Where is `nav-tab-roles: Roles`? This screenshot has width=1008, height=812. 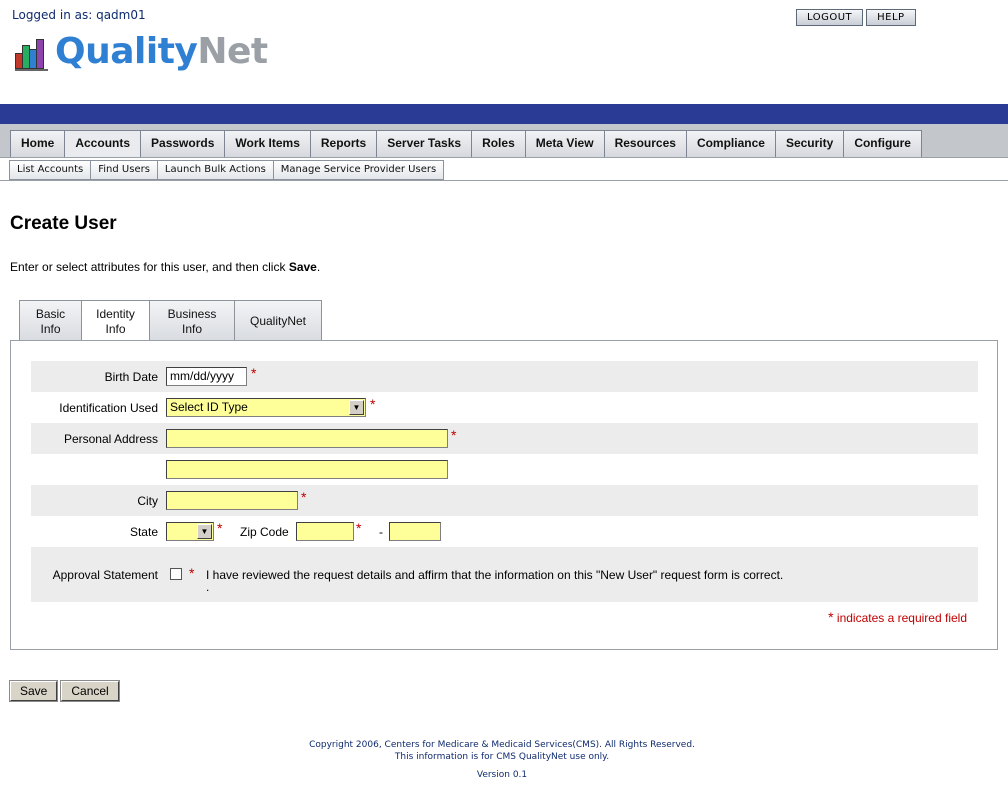
nav-tab-roles: Roles is located at coordinates (498, 143).